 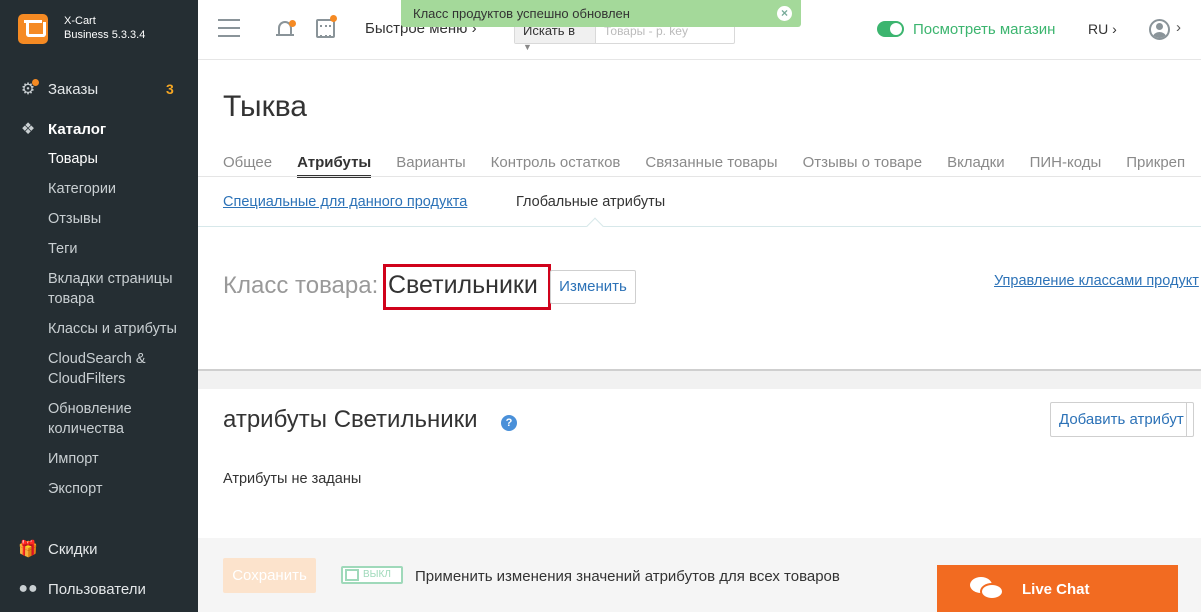 What do you see at coordinates (350, 419) in the screenshot?
I see `attributes-section-title: атрибуты Светильники` at bounding box center [350, 419].